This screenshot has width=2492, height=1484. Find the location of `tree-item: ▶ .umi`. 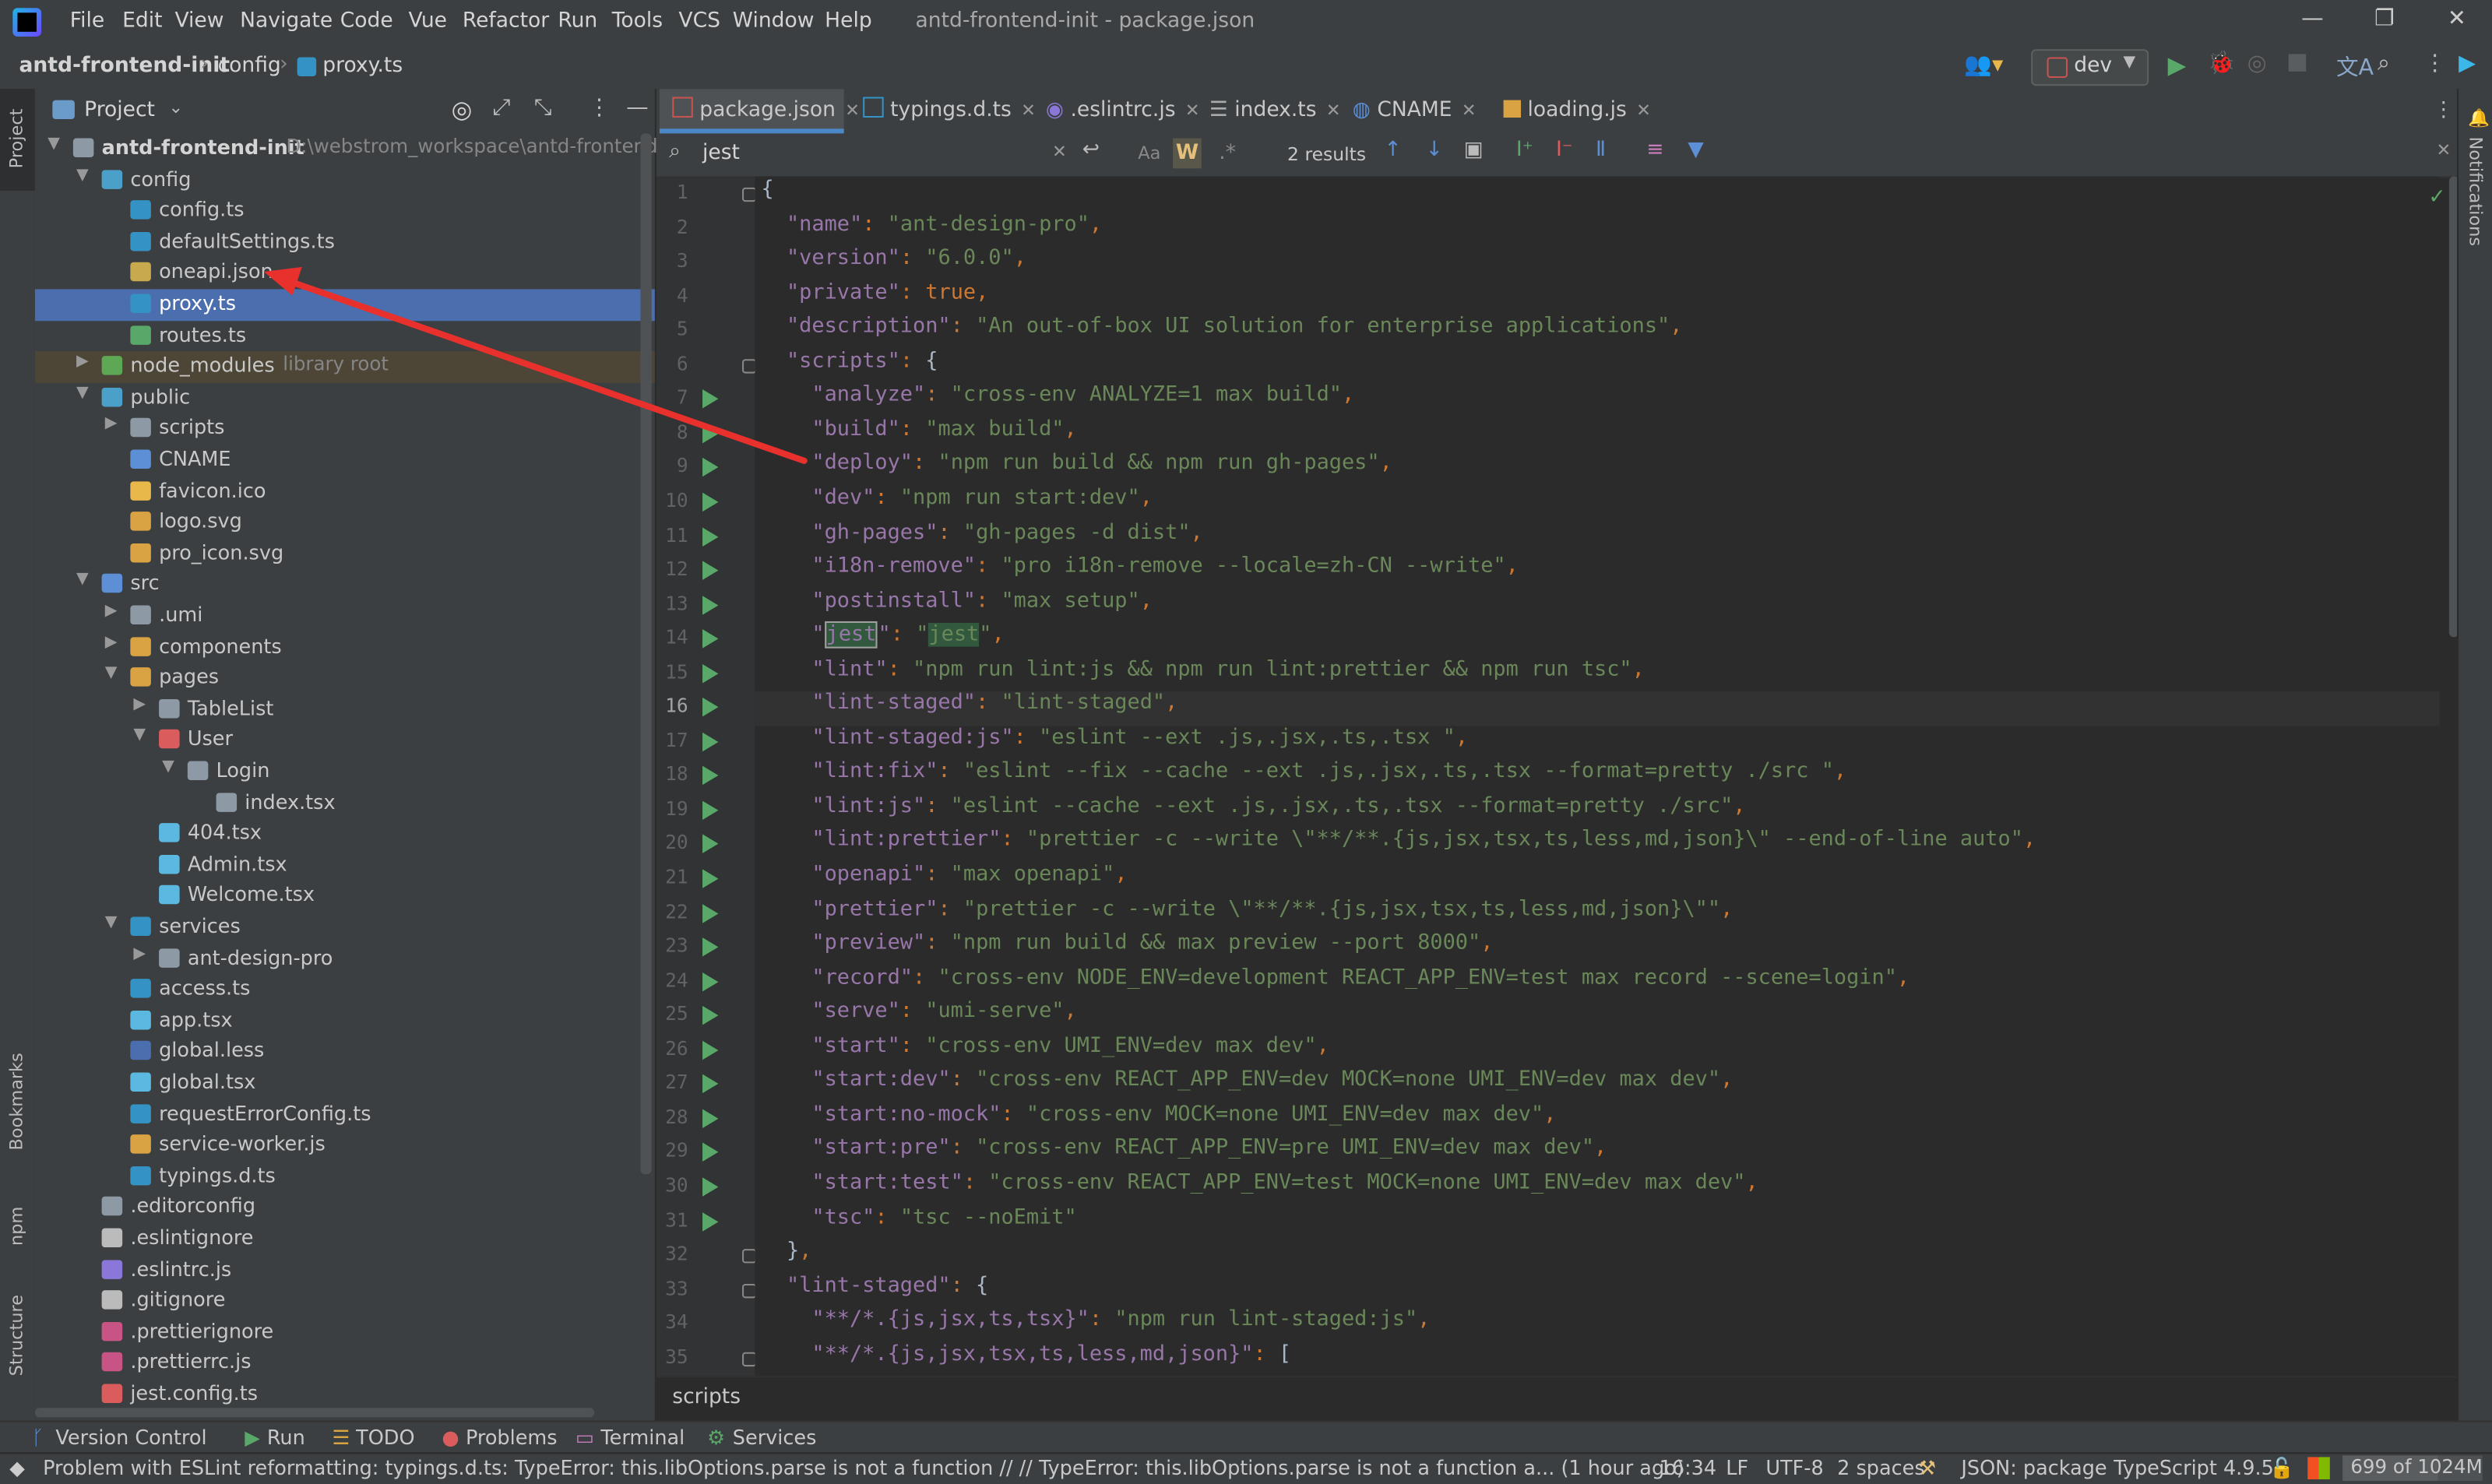

tree-item: ▶ .umi is located at coordinates (345, 615).